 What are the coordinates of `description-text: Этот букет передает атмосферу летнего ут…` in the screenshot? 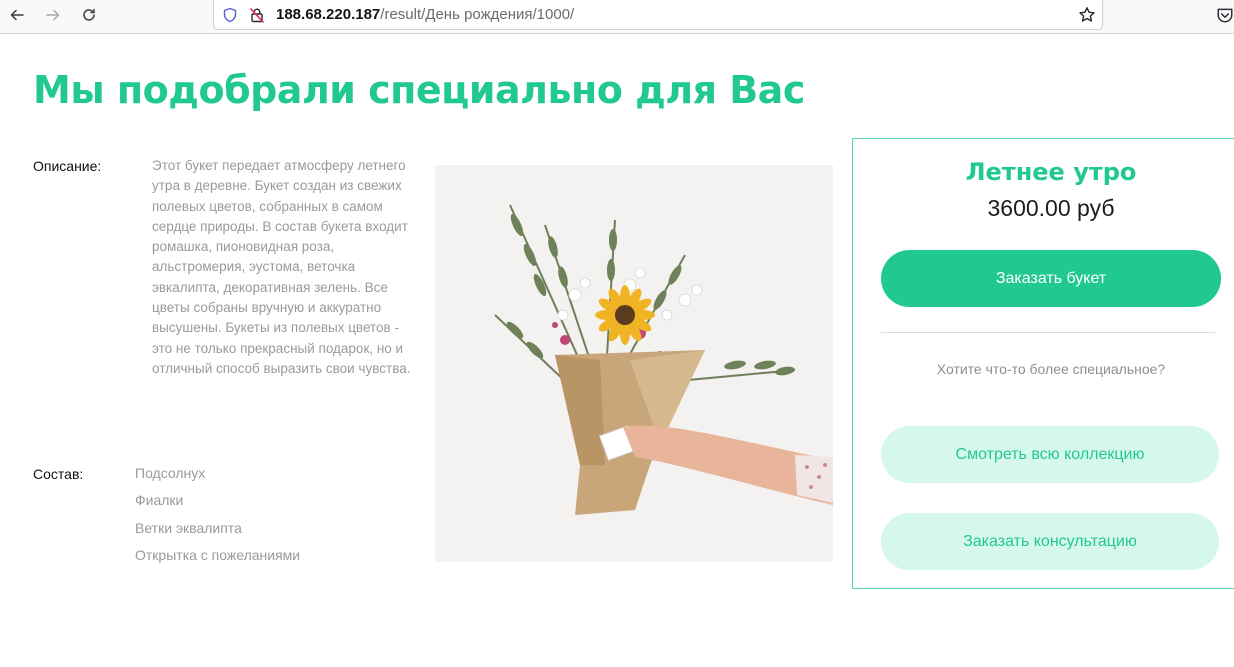 It's located at (281, 267).